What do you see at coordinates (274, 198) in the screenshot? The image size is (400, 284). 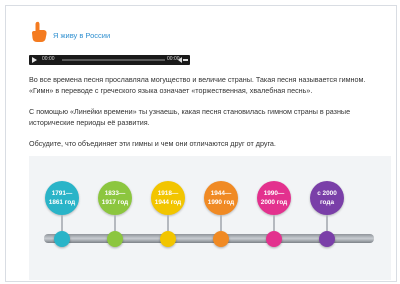 I see `timeline-period-5: 1990— 2000 год` at bounding box center [274, 198].